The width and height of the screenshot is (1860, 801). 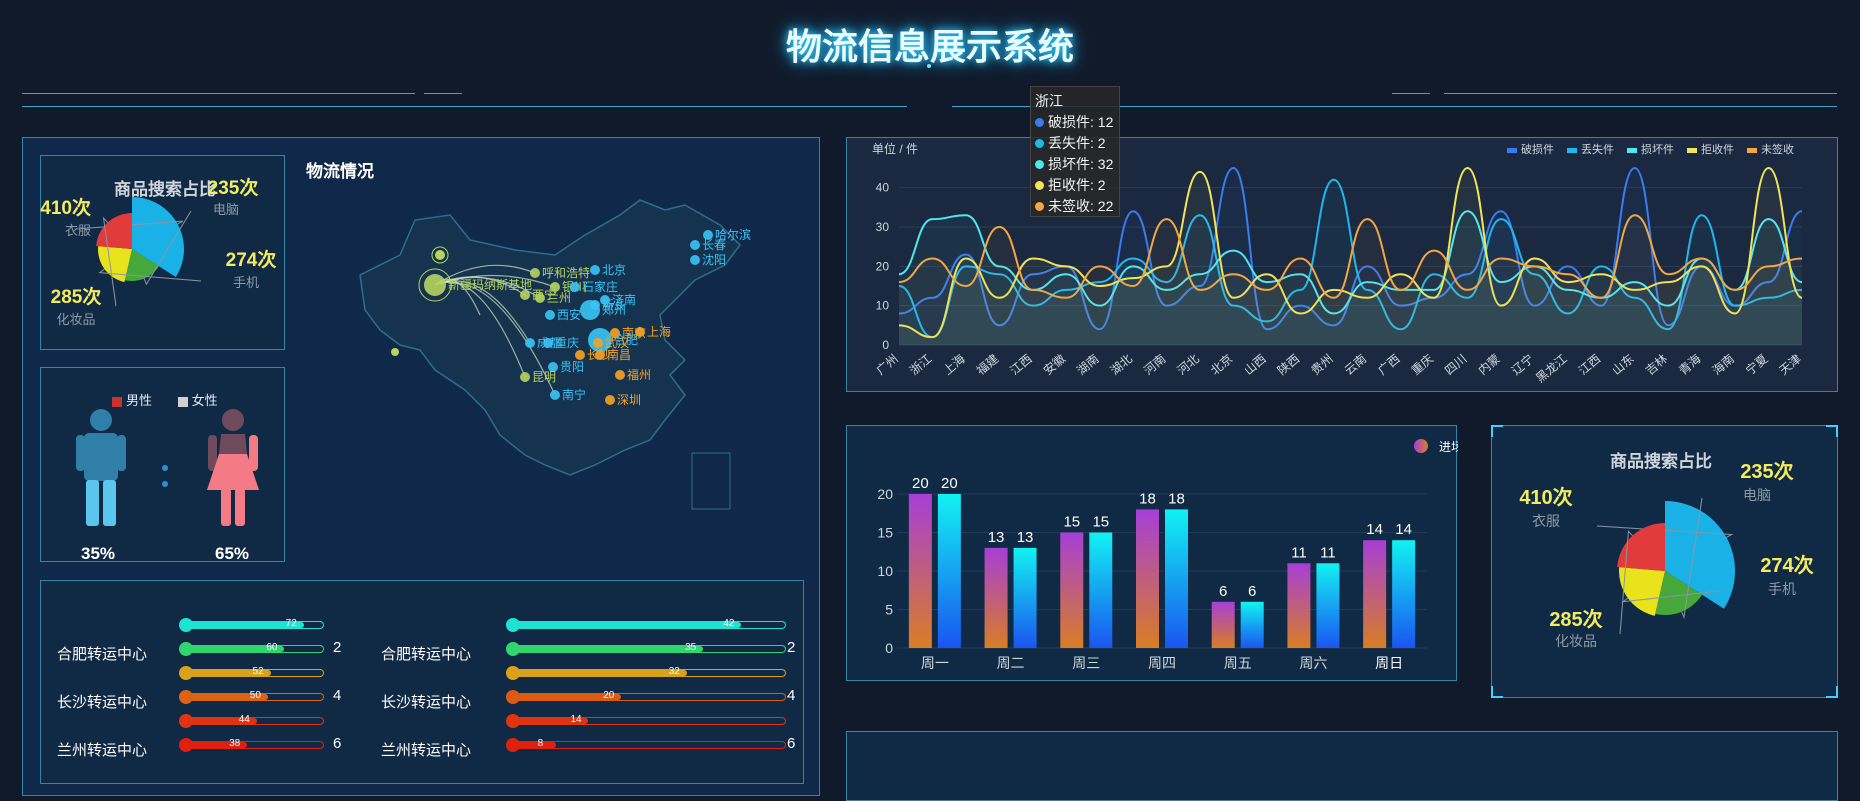 I want to click on progress-track: 52, so click(x=251, y=673).